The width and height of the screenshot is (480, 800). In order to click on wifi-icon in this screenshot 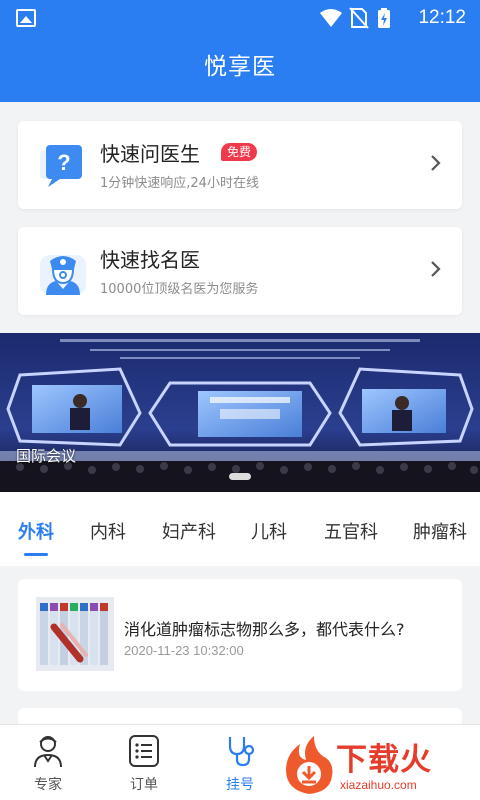, I will do `click(331, 18)`.